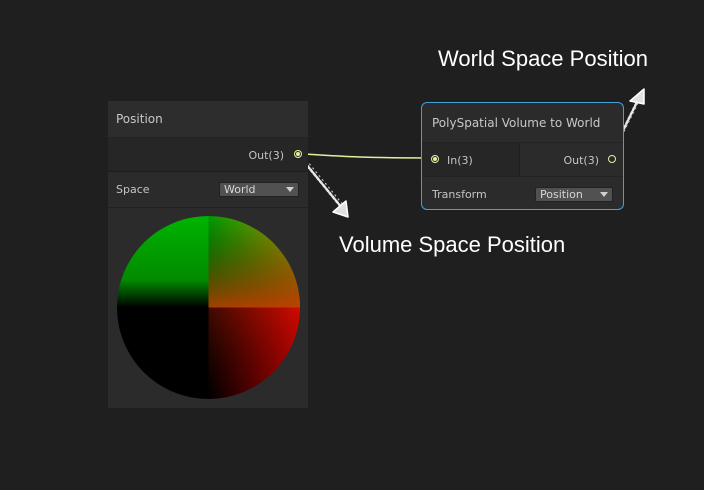 The width and height of the screenshot is (704, 490). What do you see at coordinates (435, 159) in the screenshot?
I see `input-port` at bounding box center [435, 159].